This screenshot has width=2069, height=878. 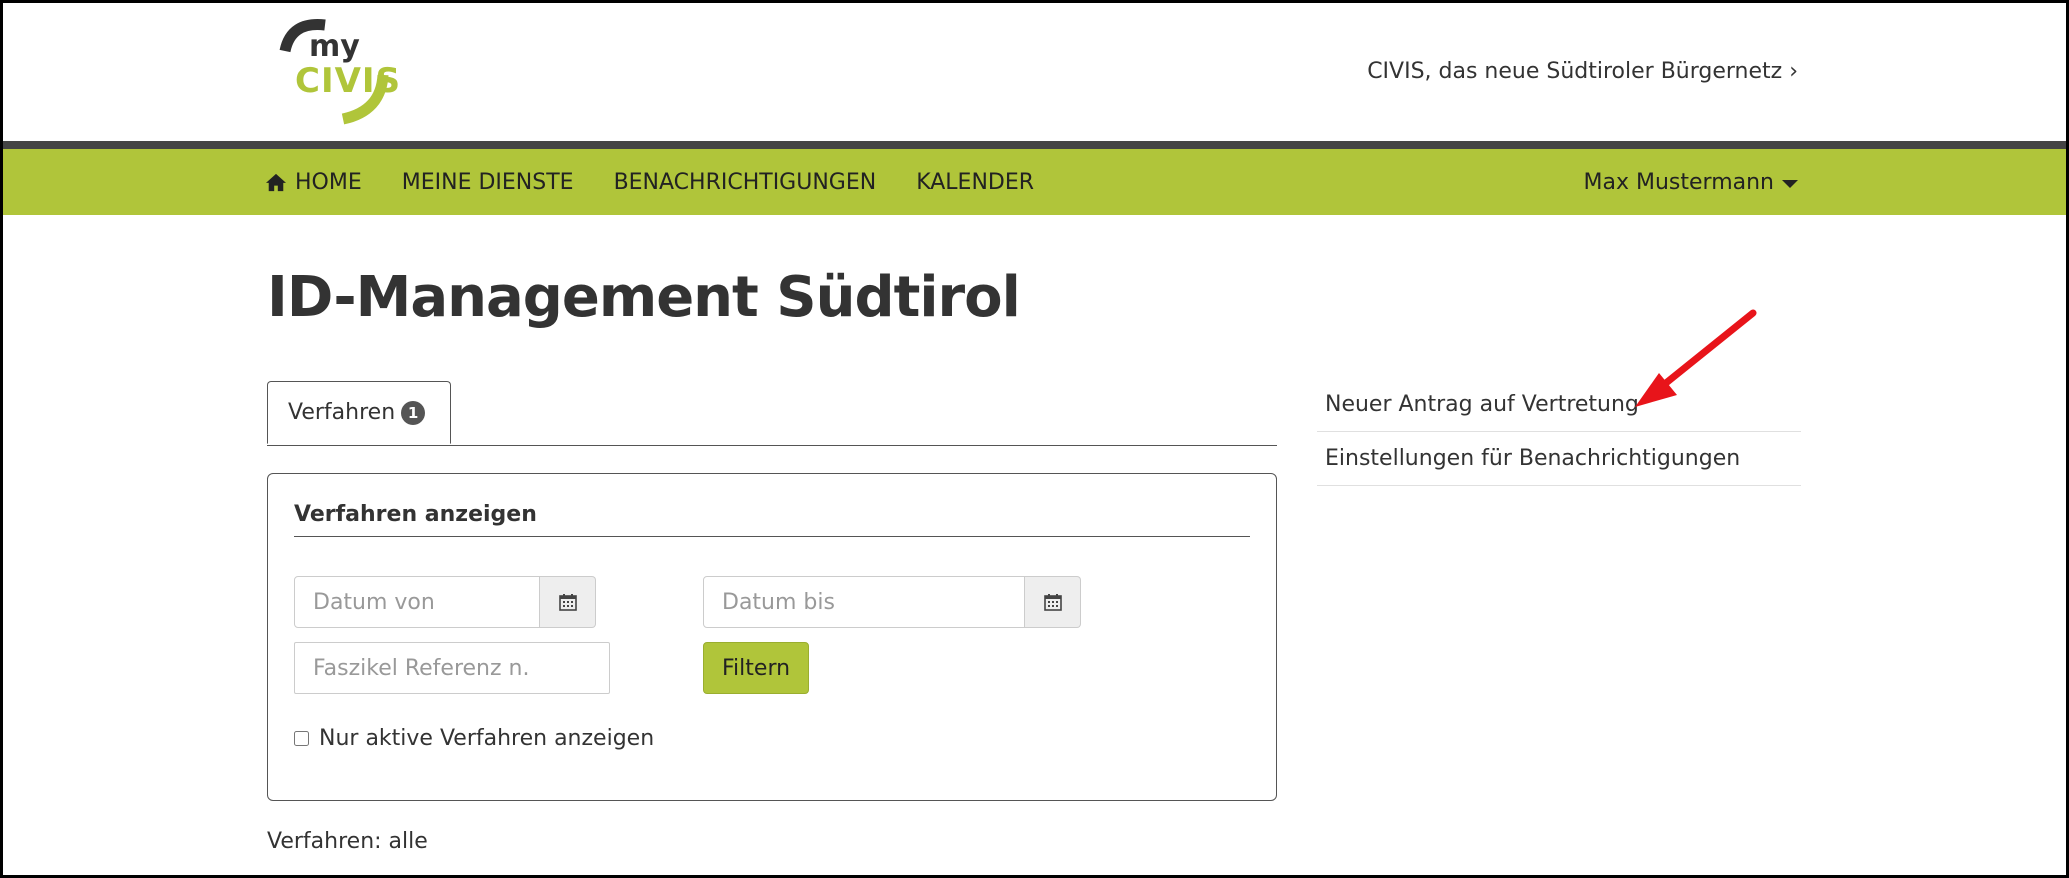 I want to click on tab-verfahren-label: Verfahren, so click(x=342, y=412).